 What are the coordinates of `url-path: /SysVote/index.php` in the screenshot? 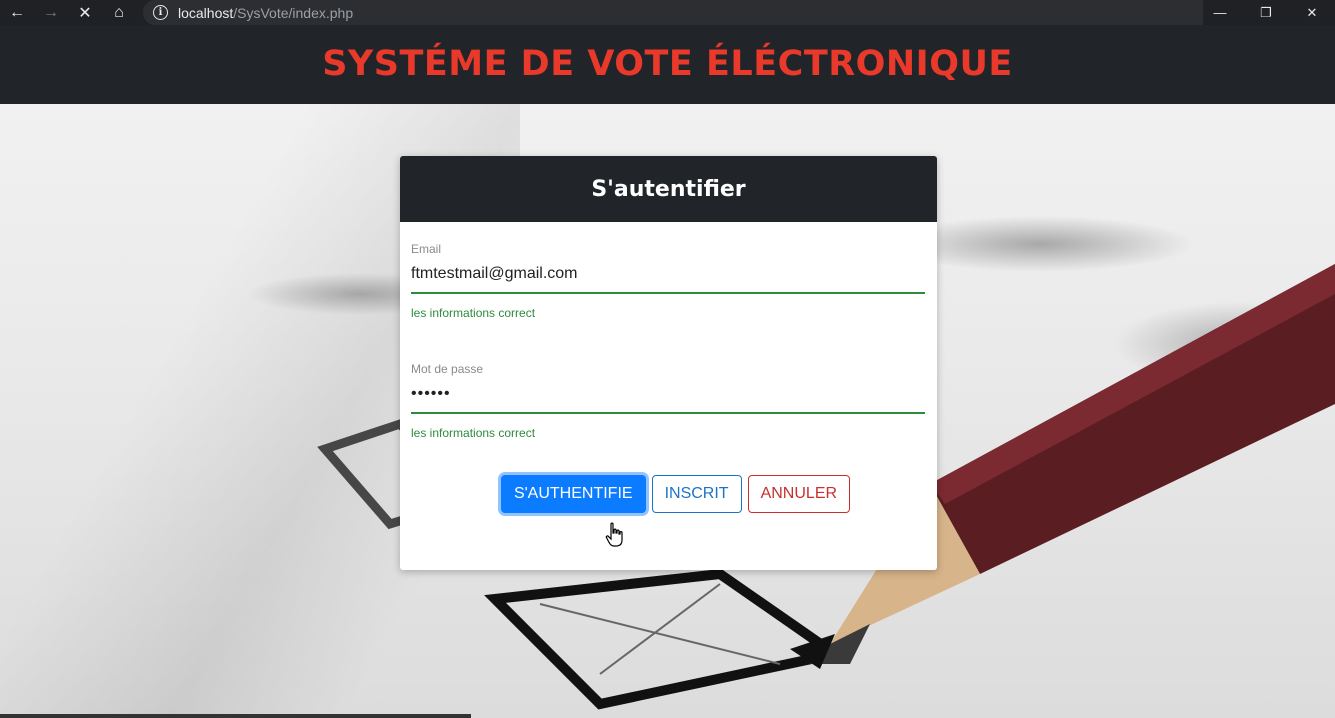 It's located at (293, 12).